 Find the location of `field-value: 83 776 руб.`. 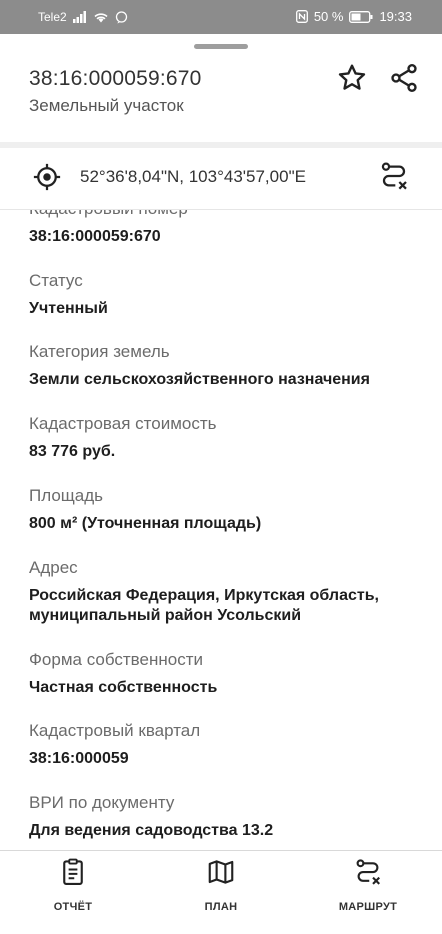

field-value: 83 776 руб. is located at coordinates (72, 451).